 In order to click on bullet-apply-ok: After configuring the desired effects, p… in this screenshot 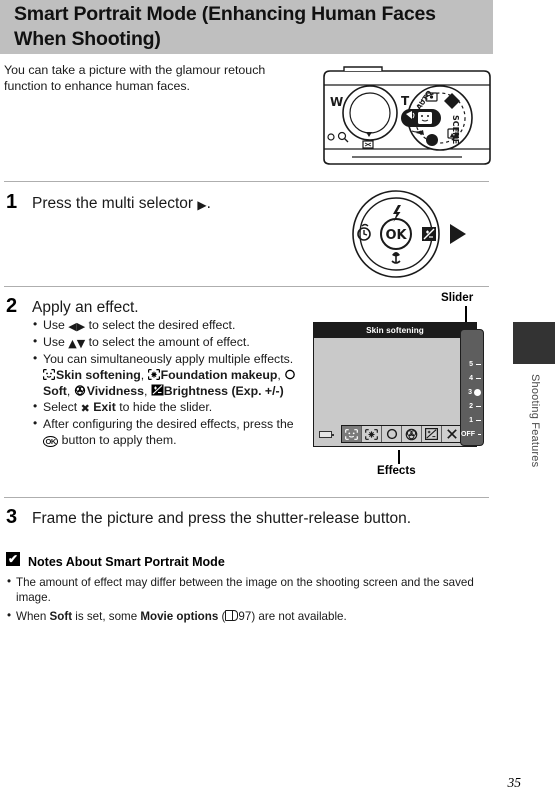, I will do `click(166, 432)`.